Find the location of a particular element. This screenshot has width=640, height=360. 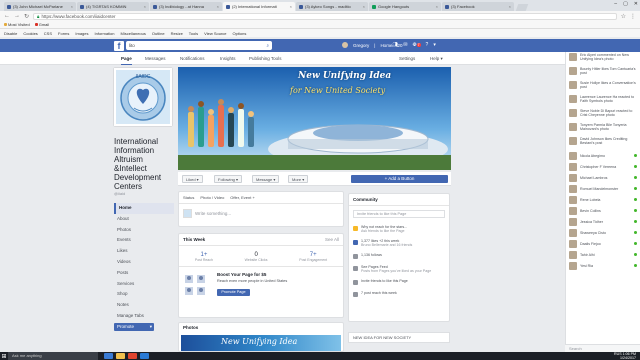

bookmark-gmail: Gmail is located at coordinates (41, 24).